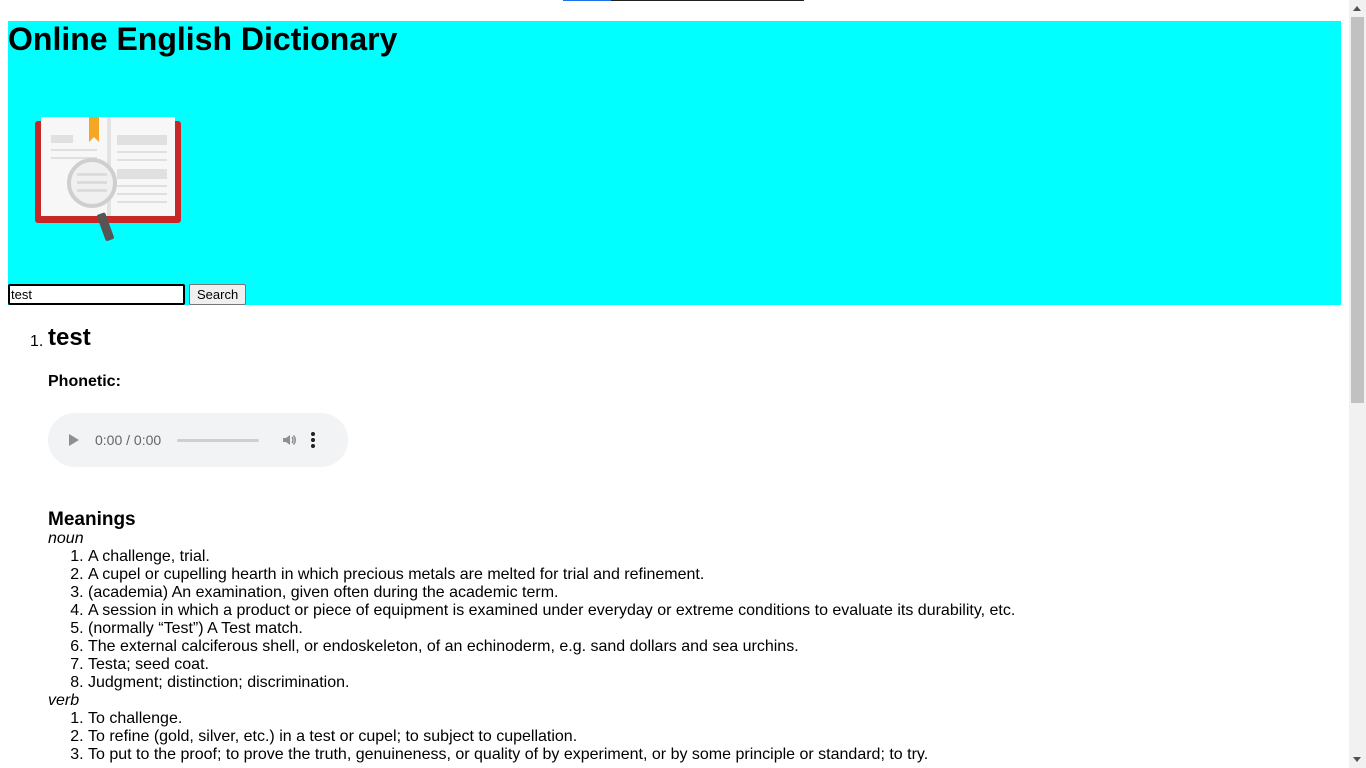 This screenshot has height=768, width=1366. Describe the element at coordinates (108, 179) in the screenshot. I see `open-book-magnifier-icon` at that location.